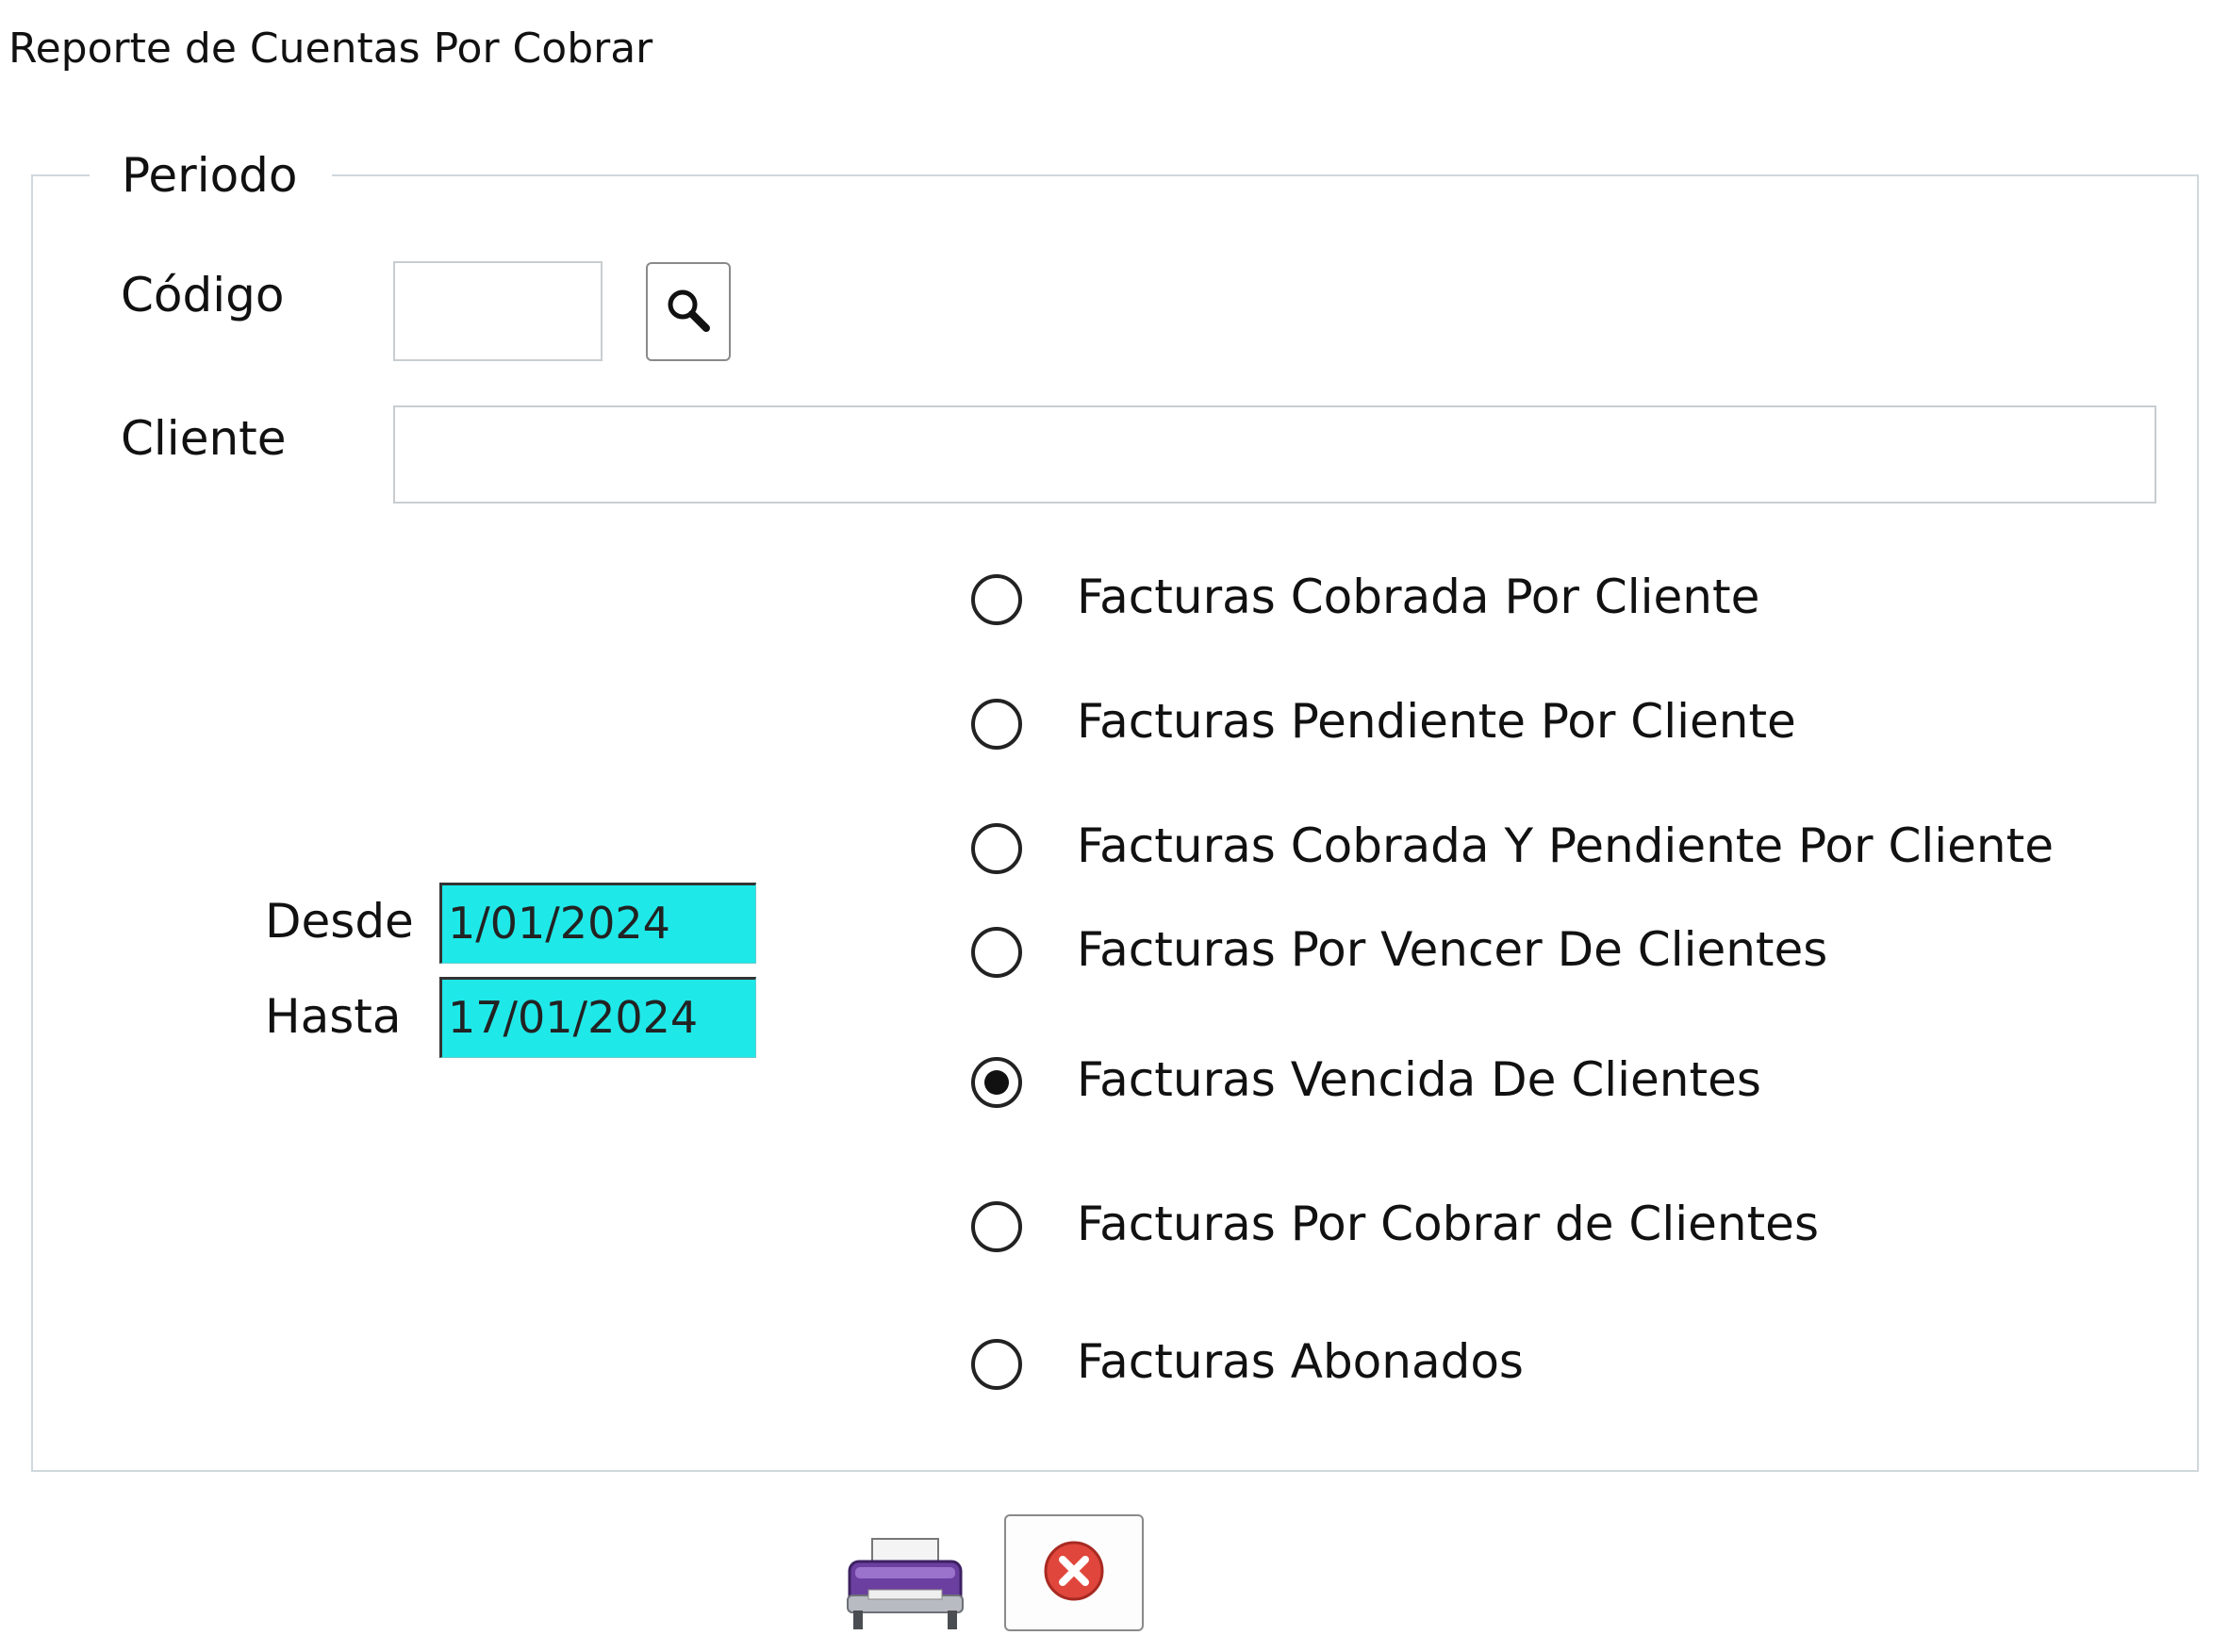 The image size is (2229, 1652). I want to click on search-button, so click(688, 311).